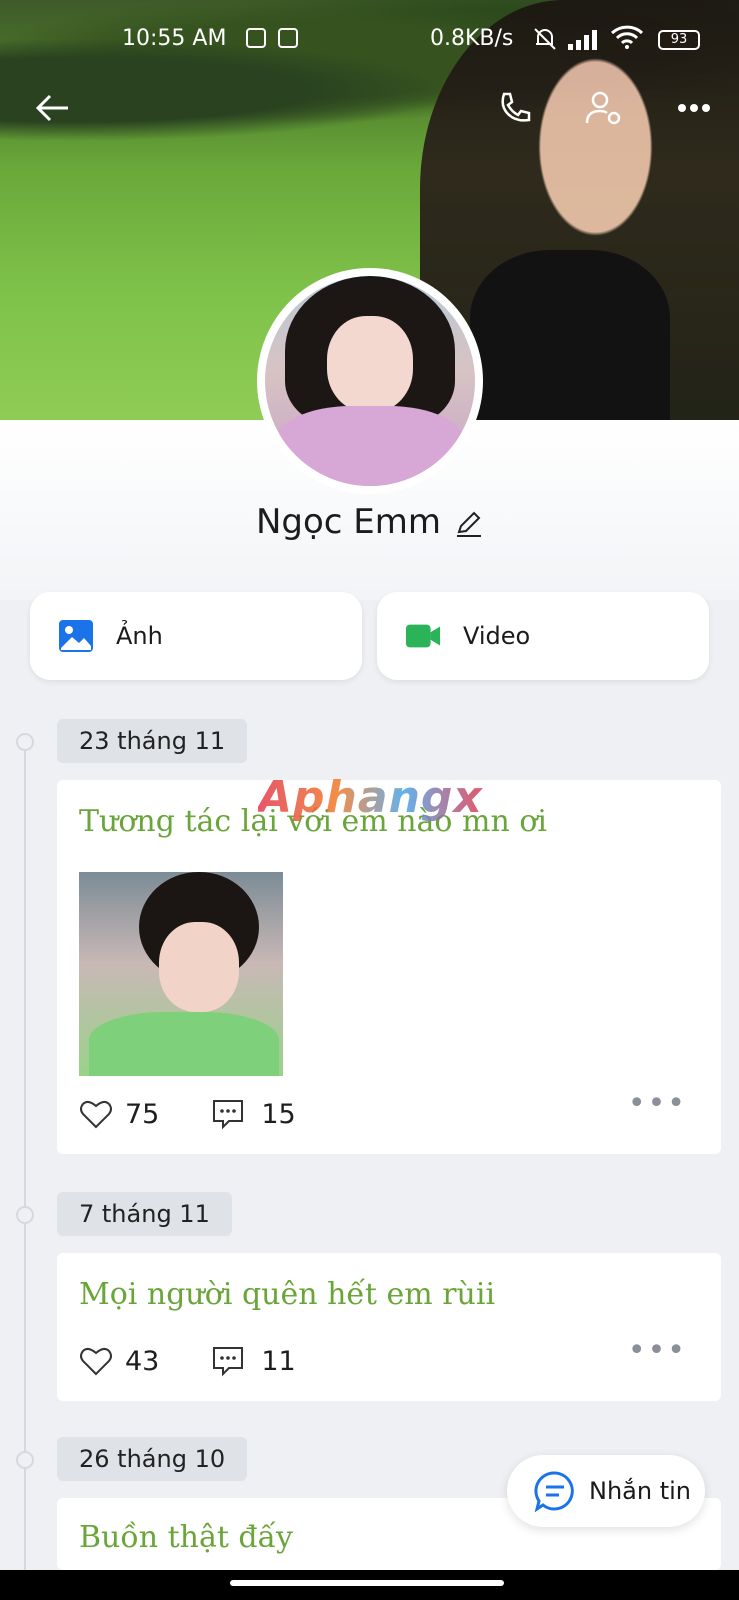 The height and width of the screenshot is (1600, 739). Describe the element at coordinates (187, 1361) in the screenshot. I see `post-stats: 43 11` at that location.